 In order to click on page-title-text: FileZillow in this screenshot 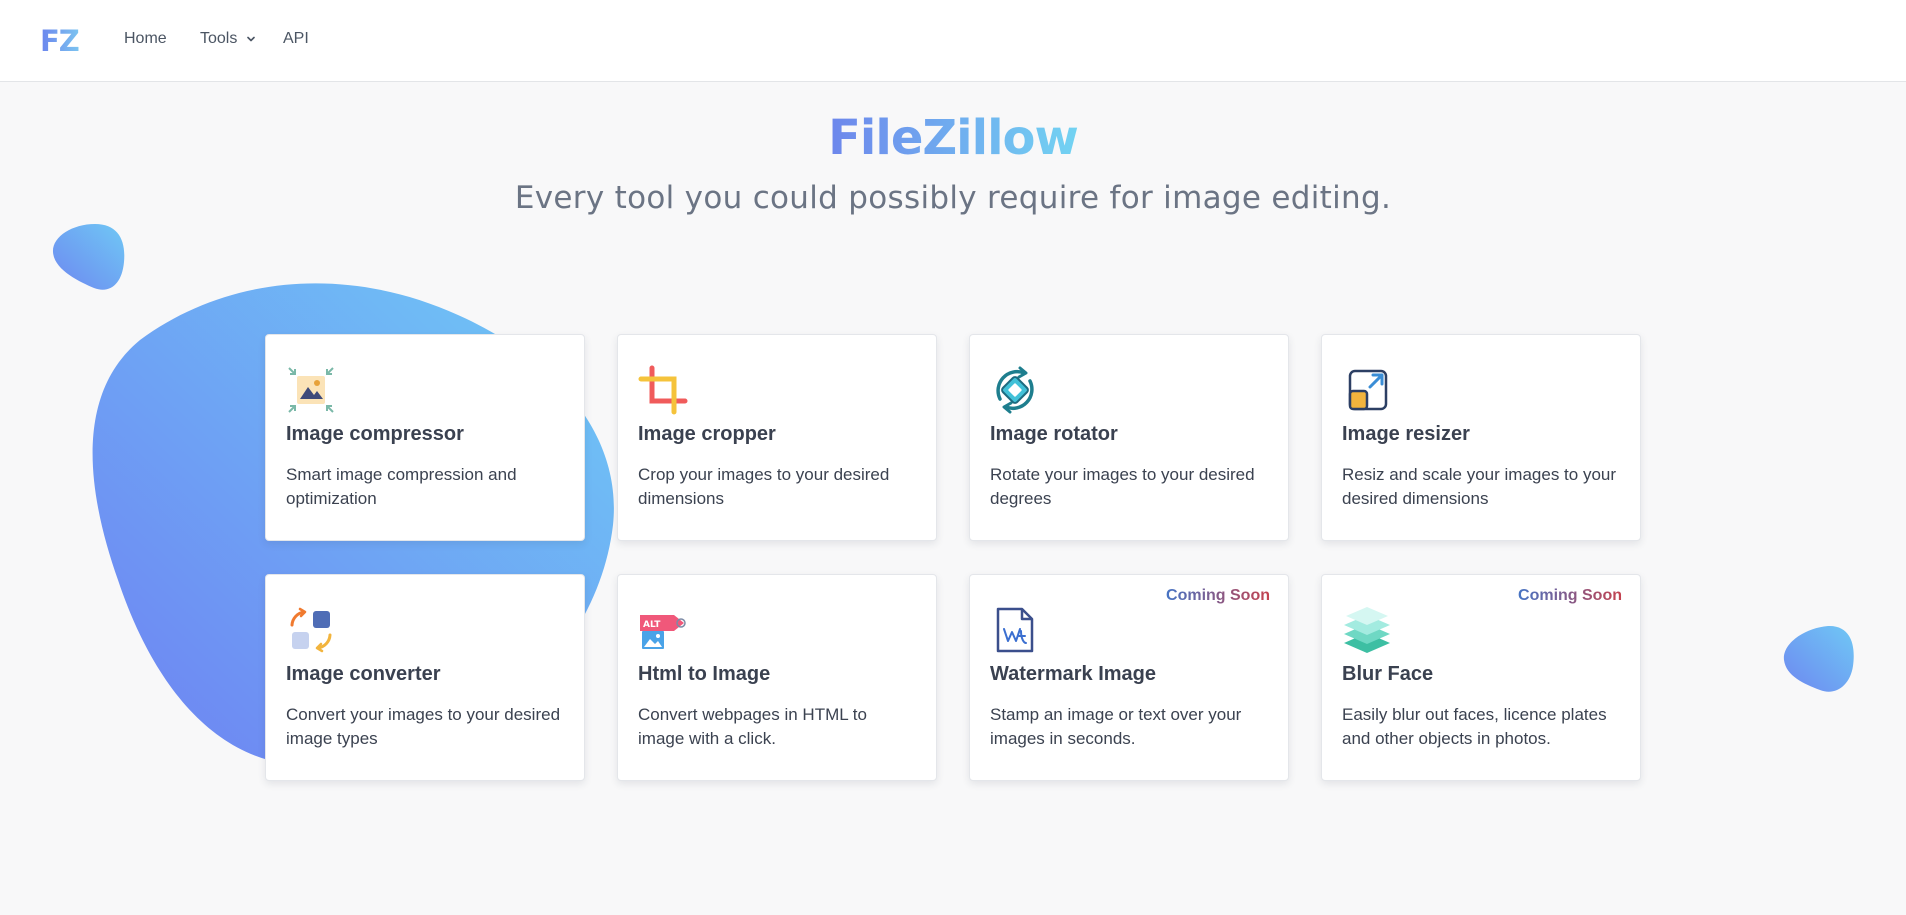, I will do `click(953, 138)`.